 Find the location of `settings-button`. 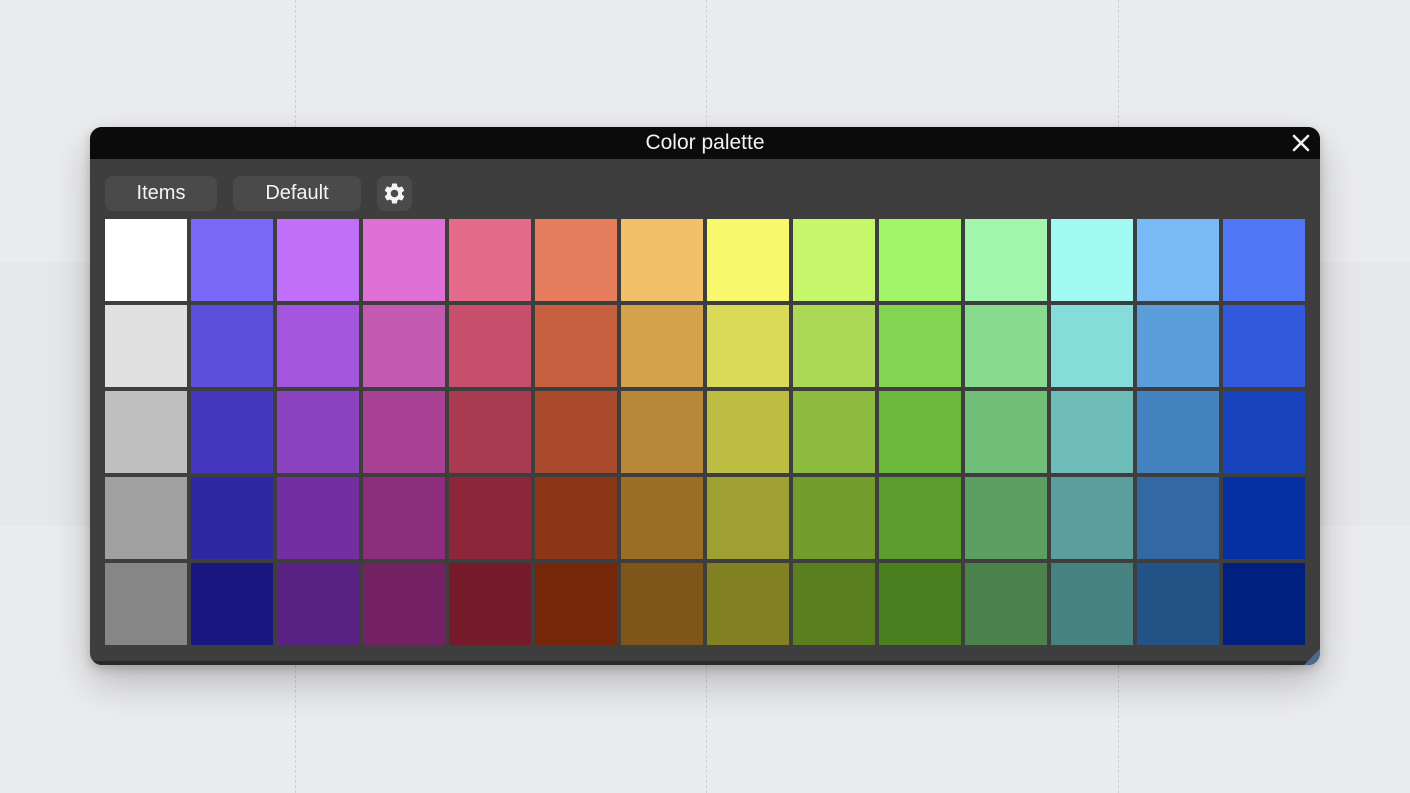

settings-button is located at coordinates (394, 193).